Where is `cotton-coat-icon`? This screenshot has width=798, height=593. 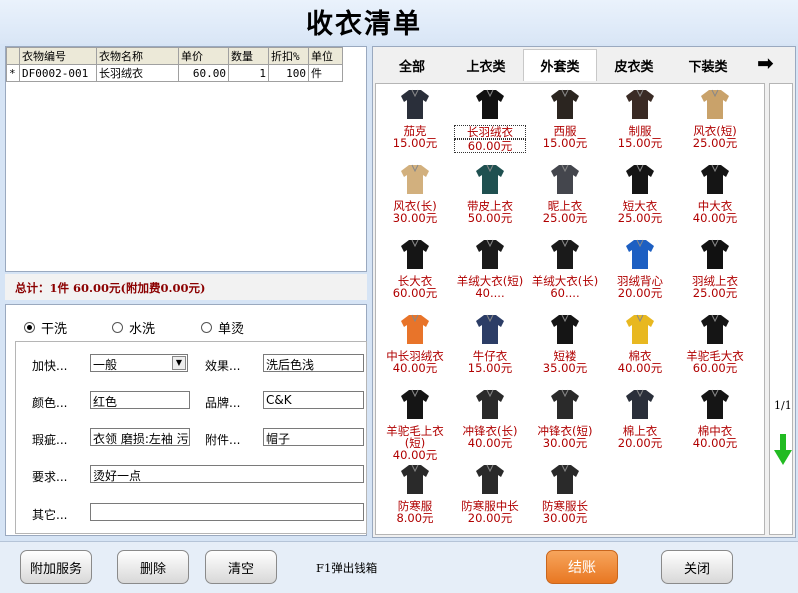 cotton-coat-icon is located at coordinates (640, 329).